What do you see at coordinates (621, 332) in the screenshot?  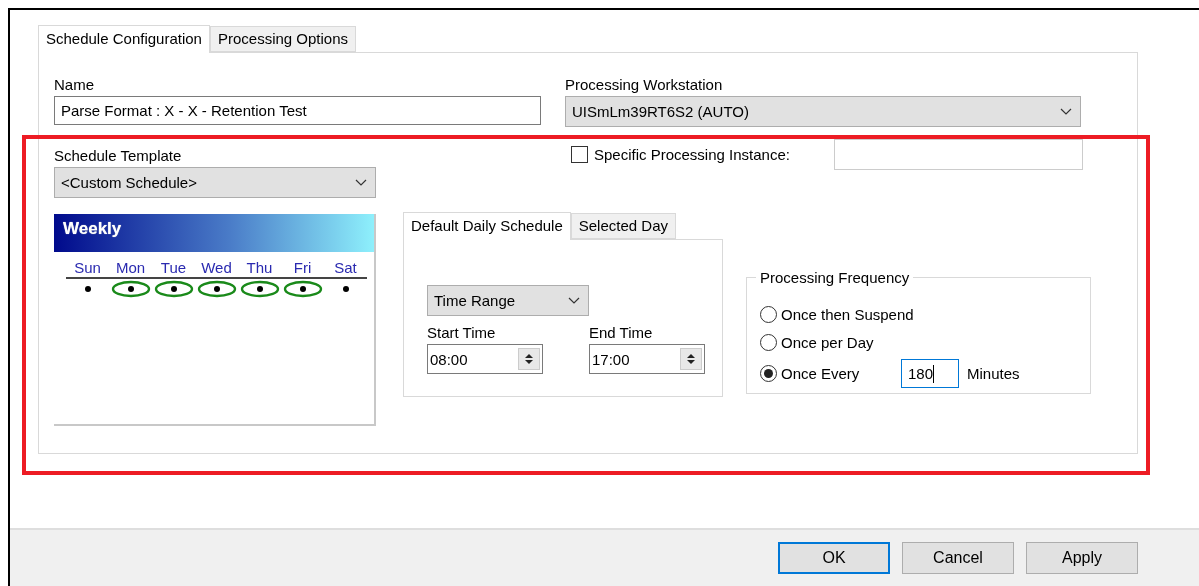 I see `field-label: End Time` at bounding box center [621, 332].